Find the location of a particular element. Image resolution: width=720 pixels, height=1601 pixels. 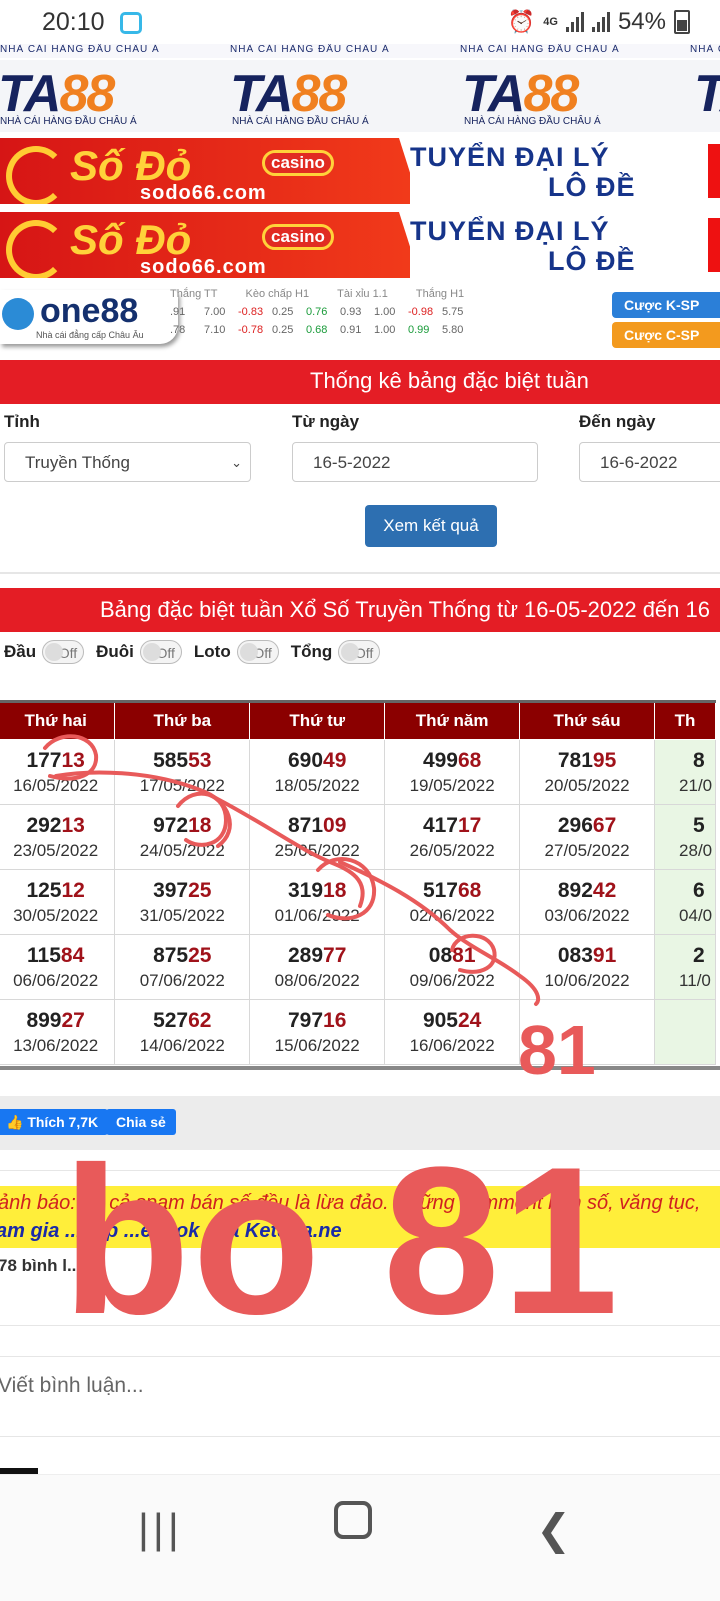

ball-icon is located at coordinates (18, 314).